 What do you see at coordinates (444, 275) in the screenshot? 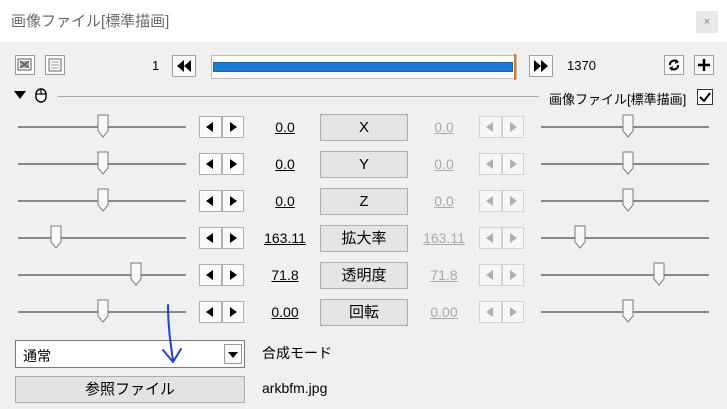
I see `param-value-end: 71.8` at bounding box center [444, 275].